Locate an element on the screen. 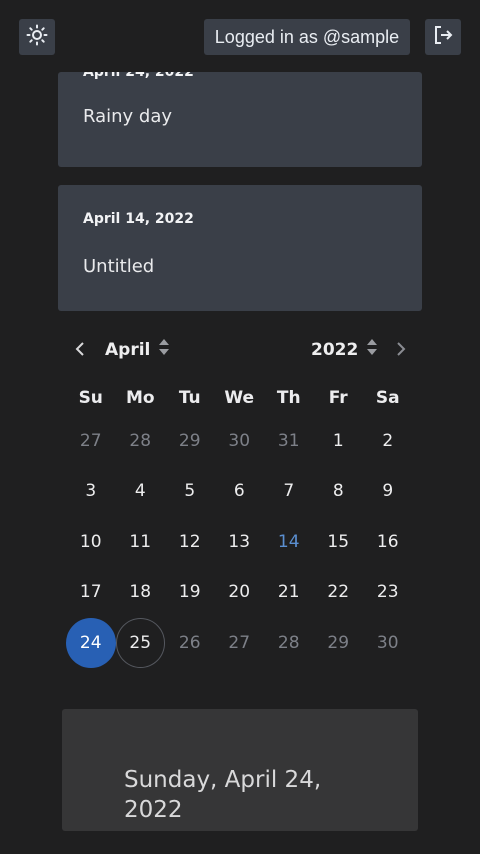 This screenshot has height=854, width=480. year-select: 2022 is located at coordinates (344, 349).